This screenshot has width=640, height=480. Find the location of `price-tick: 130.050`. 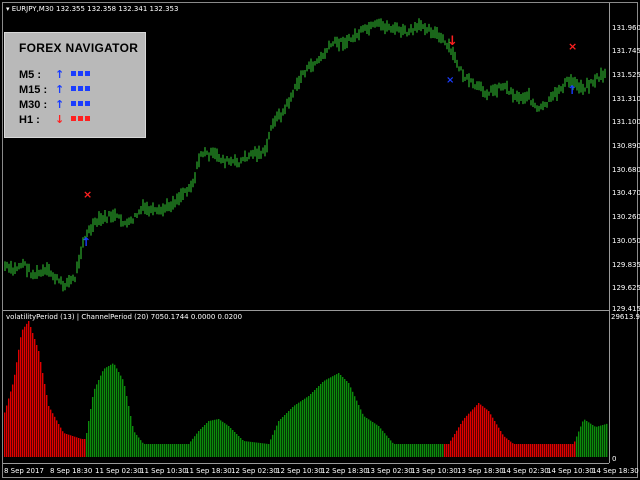

price-tick: 130.050 is located at coordinates (626, 241).